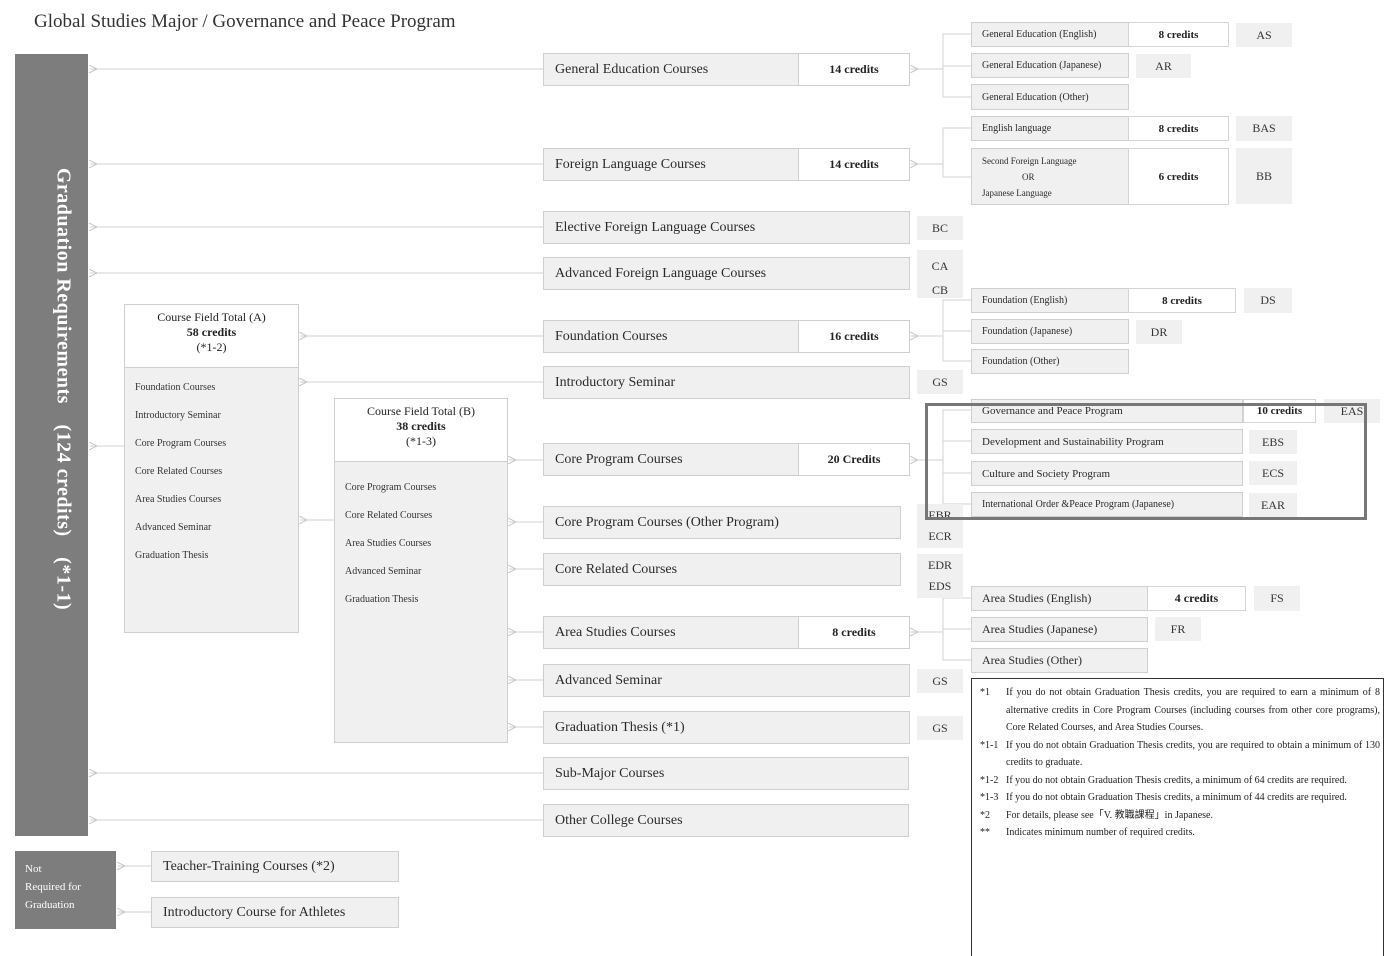 The image size is (1384, 956). What do you see at coordinates (1029, 161) in the screenshot?
I see `second-fl-line: Second Foreign Language` at bounding box center [1029, 161].